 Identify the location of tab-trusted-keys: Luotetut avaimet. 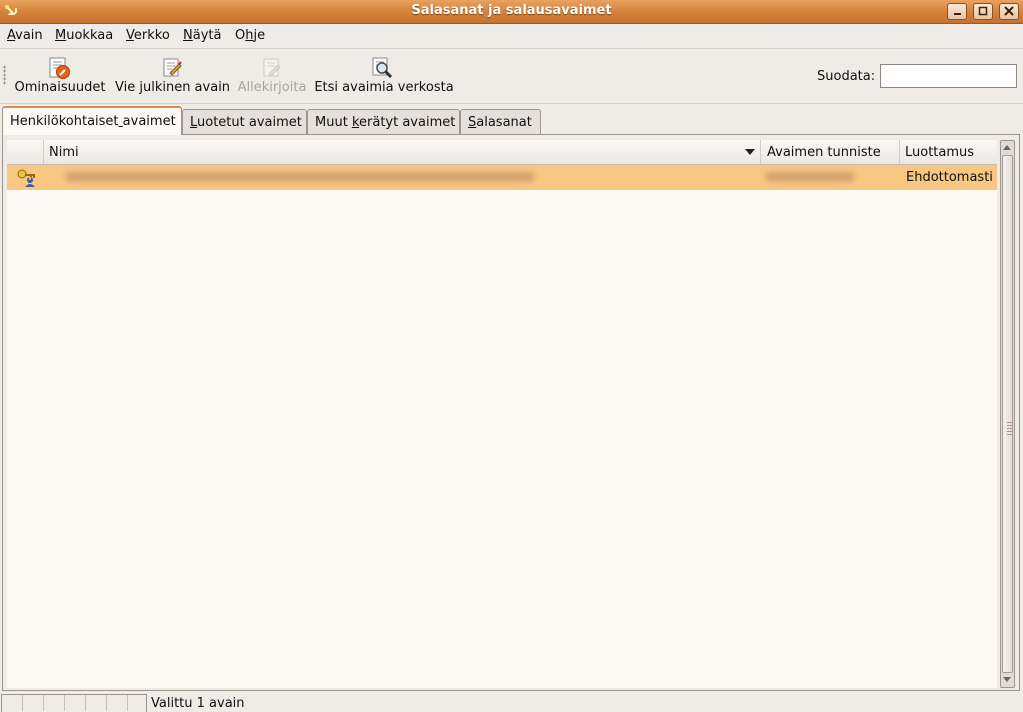
(244, 121).